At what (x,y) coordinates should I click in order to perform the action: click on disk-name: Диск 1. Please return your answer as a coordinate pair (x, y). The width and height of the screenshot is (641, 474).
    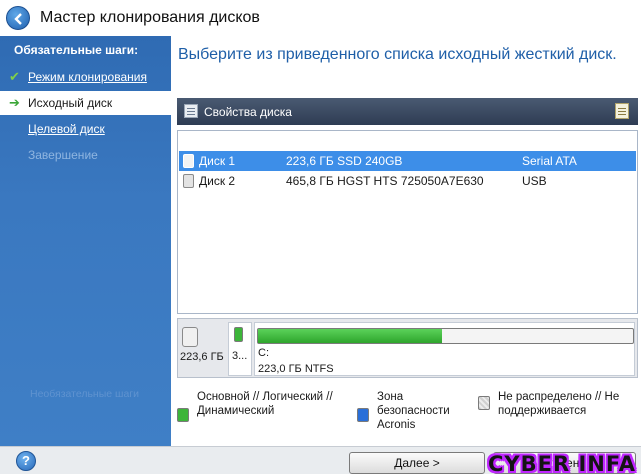
    Looking at the image, I should click on (217, 161).